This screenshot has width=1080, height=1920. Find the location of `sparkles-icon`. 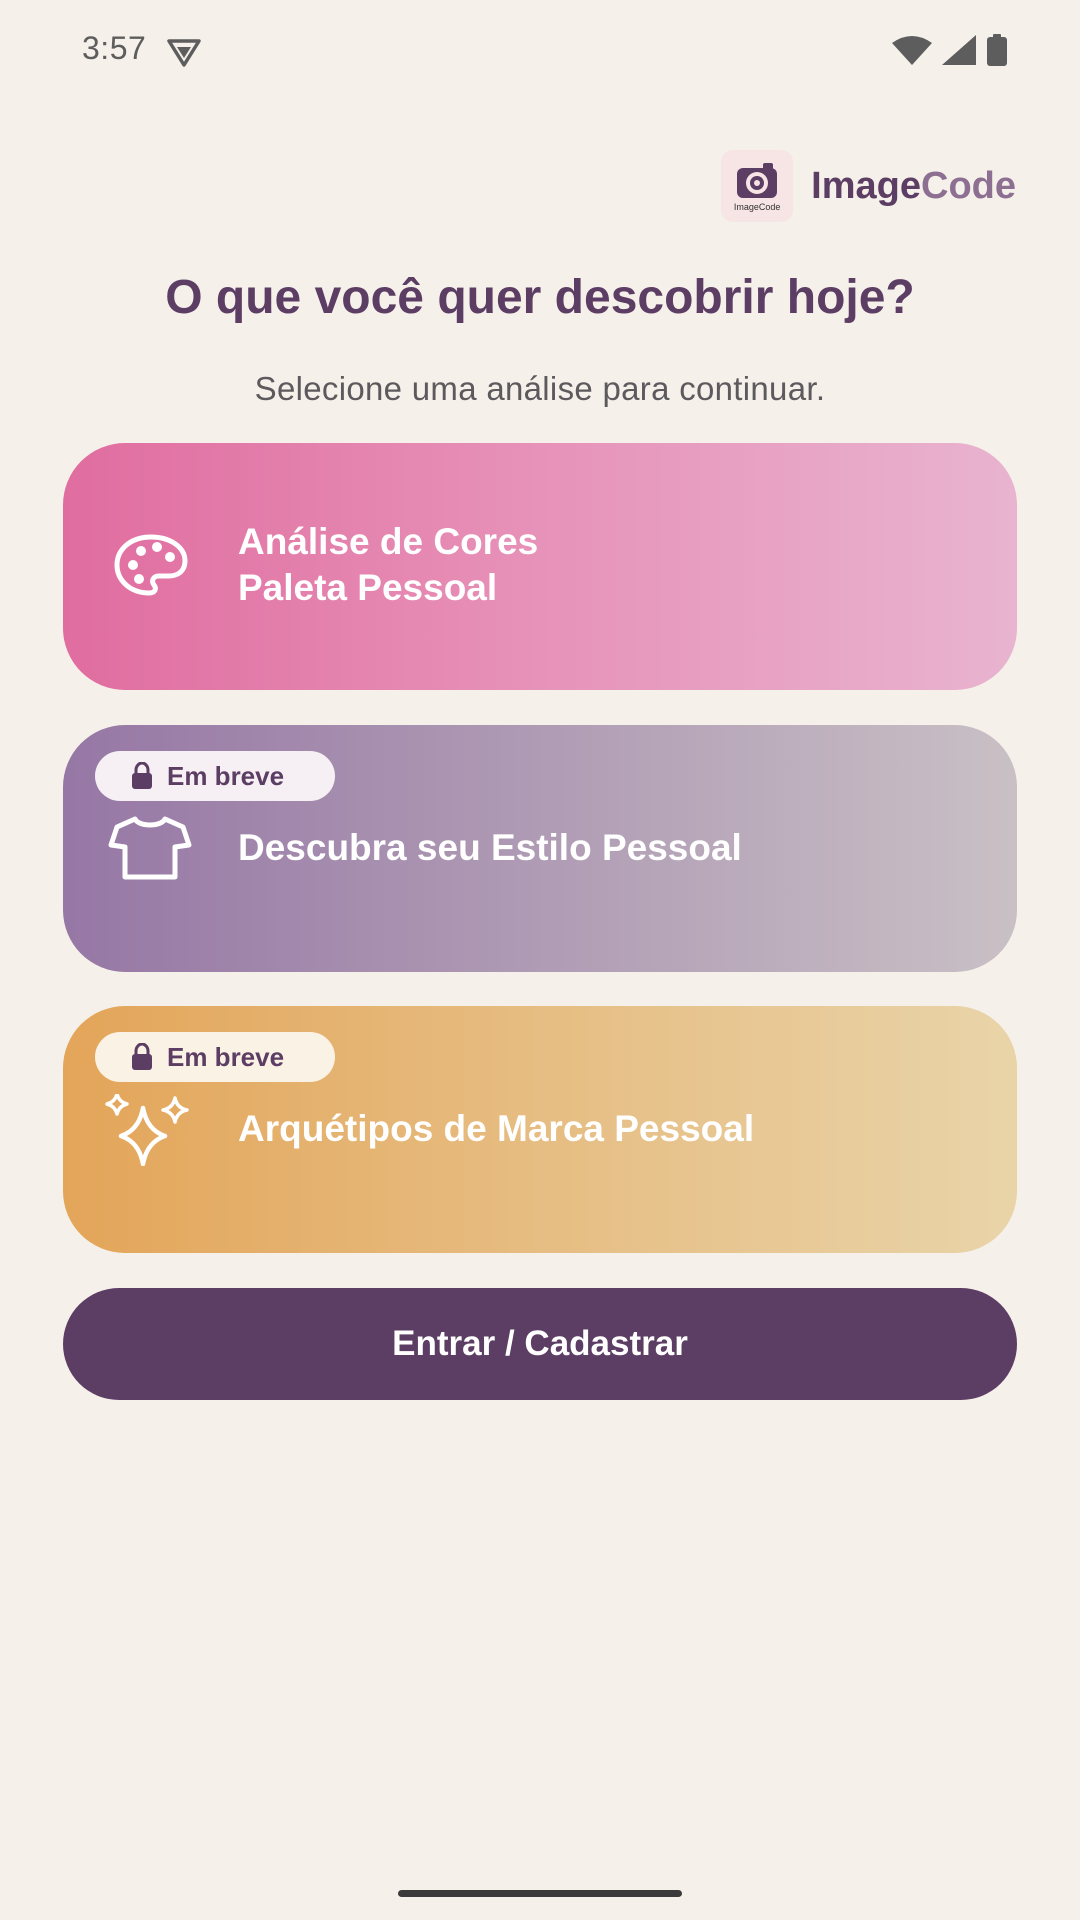

sparkles-icon is located at coordinates (147, 1130).